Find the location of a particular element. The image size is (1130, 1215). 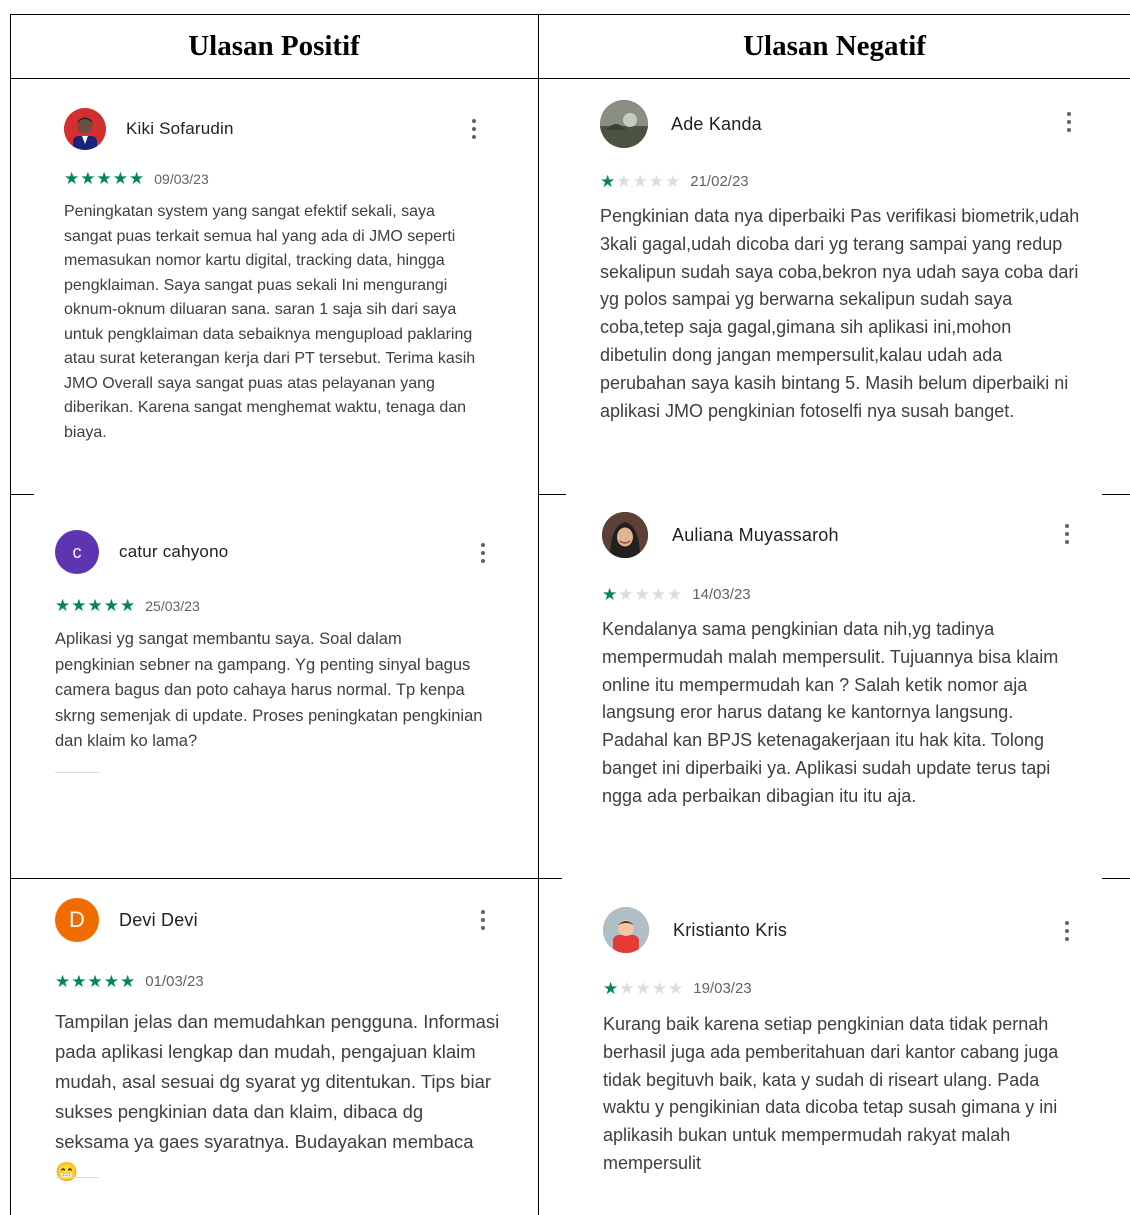

landscape-photo-icon is located at coordinates (624, 124).